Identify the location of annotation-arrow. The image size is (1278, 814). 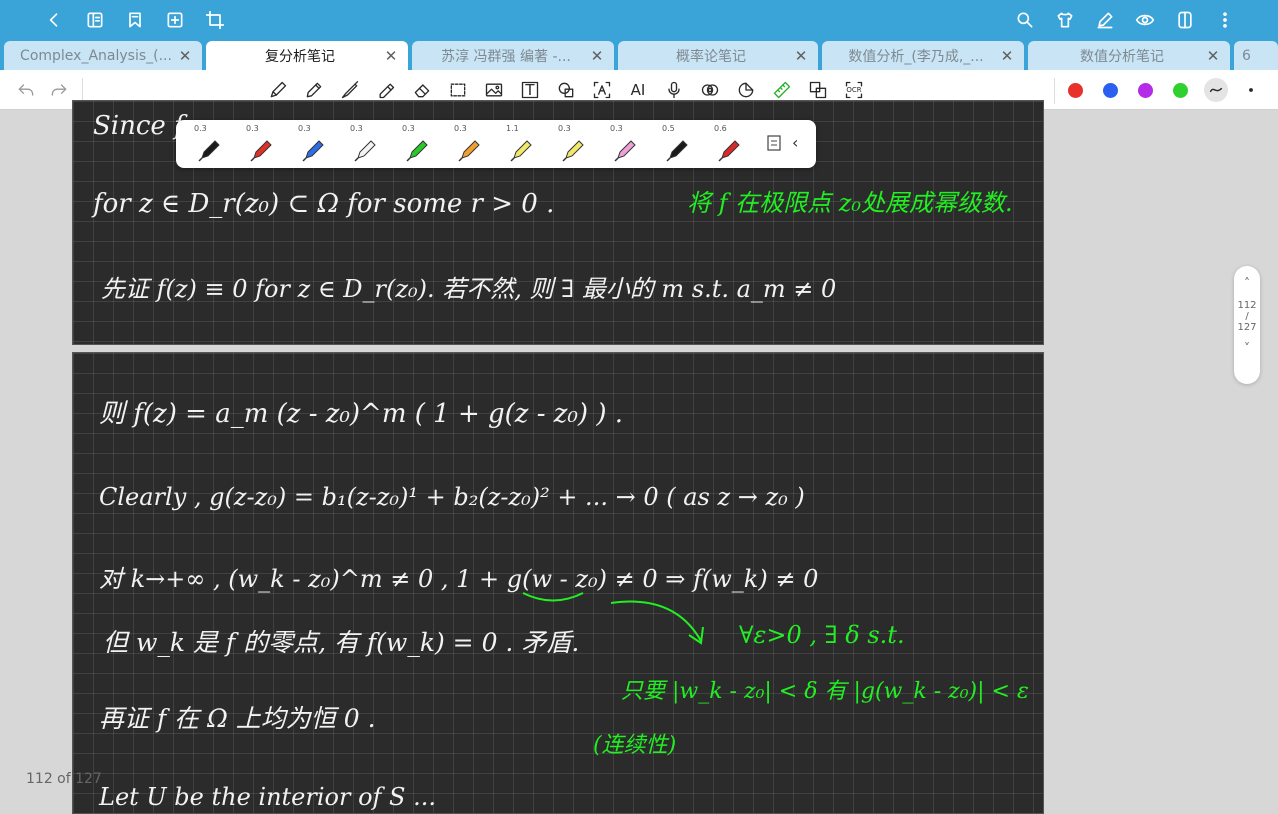
(613, 618).